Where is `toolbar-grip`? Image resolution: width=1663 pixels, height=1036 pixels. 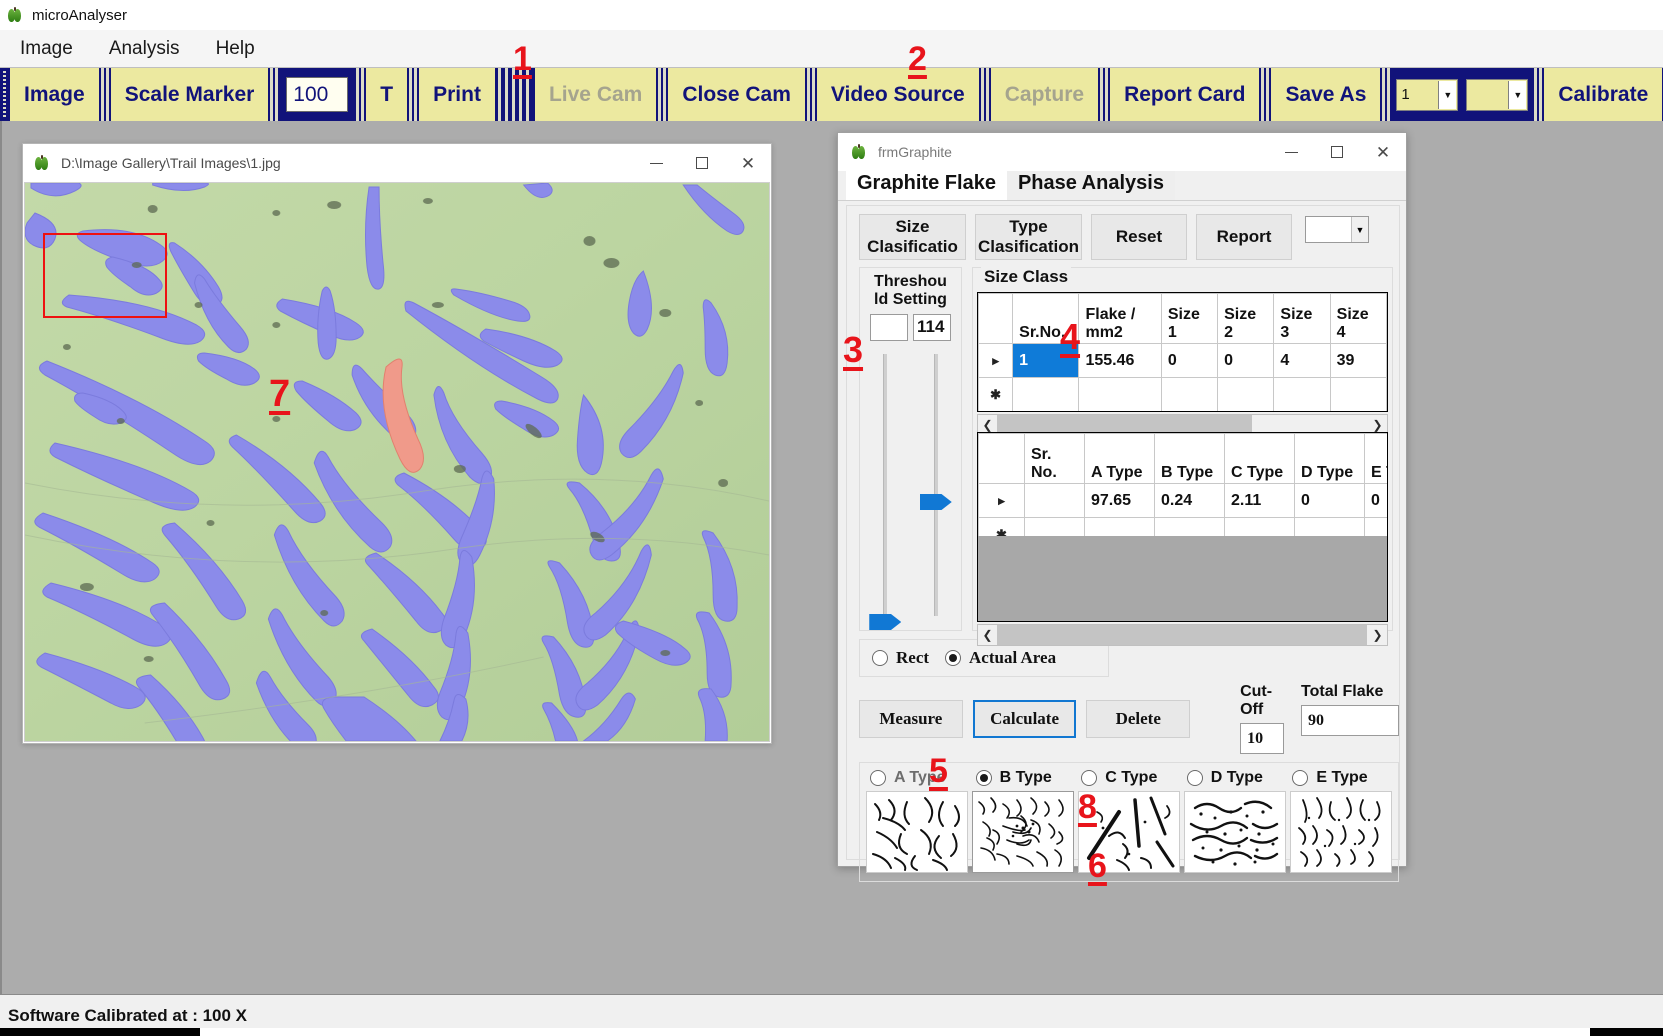 toolbar-grip is located at coordinates (5, 94).